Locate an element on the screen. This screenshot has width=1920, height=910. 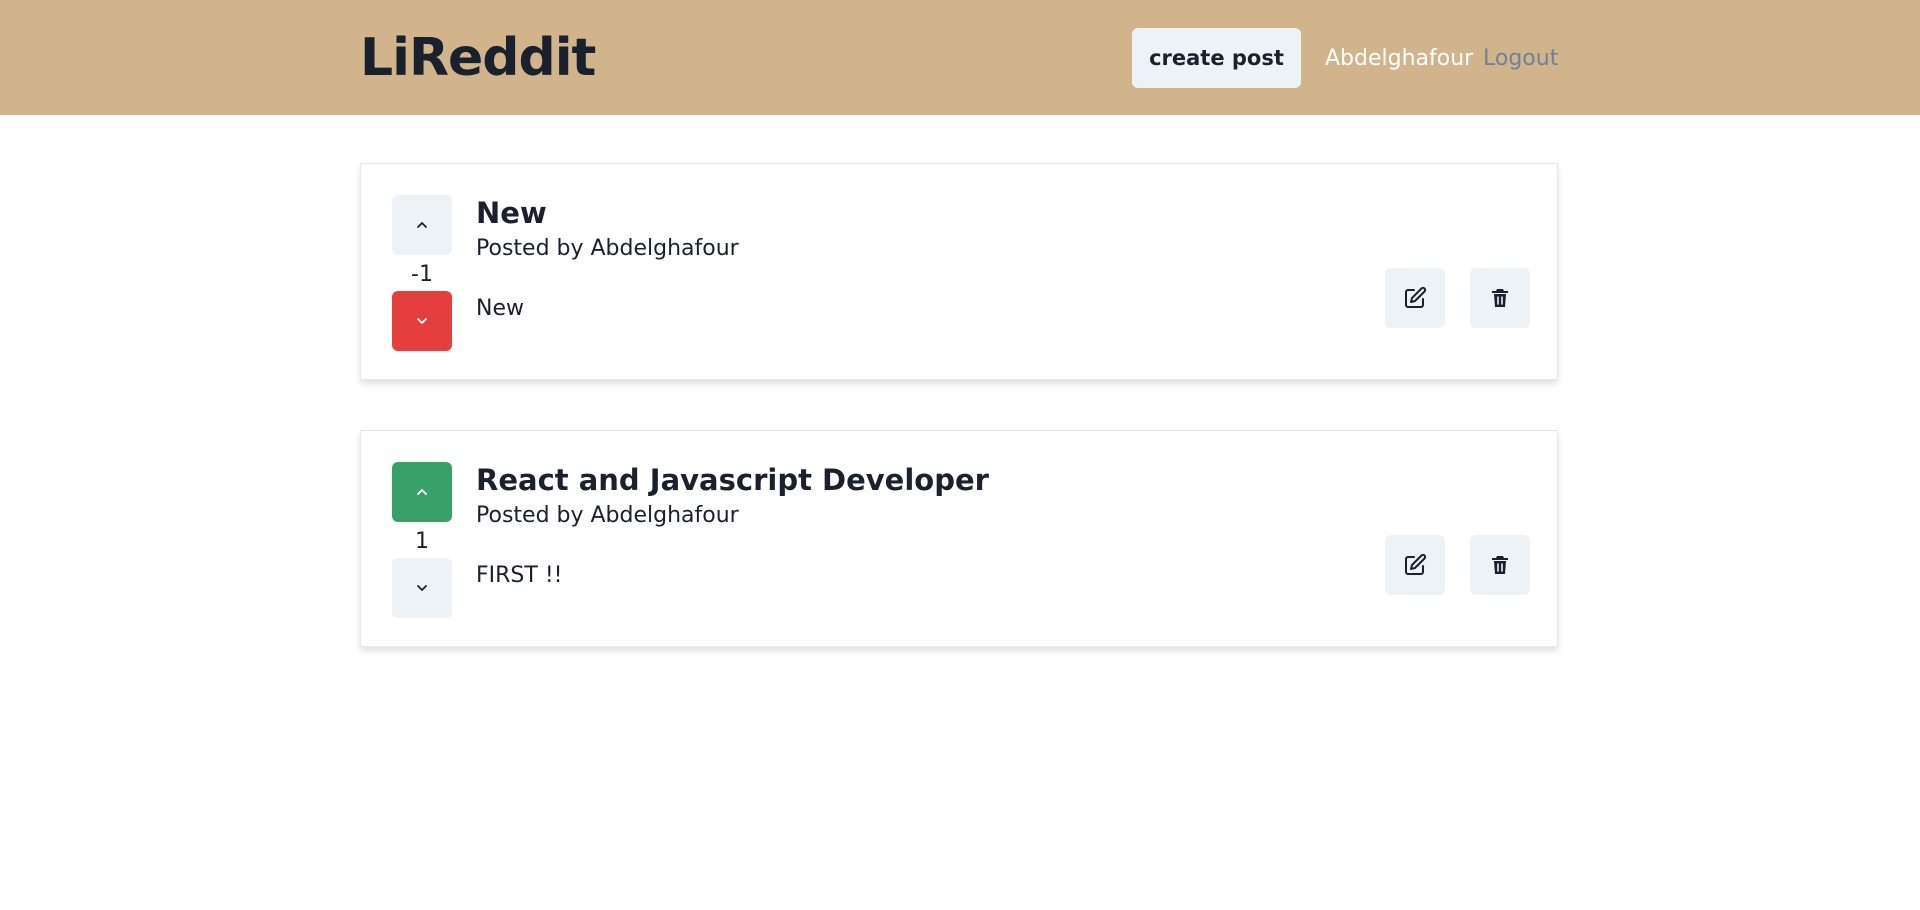
vote-count: 1 is located at coordinates (422, 541).